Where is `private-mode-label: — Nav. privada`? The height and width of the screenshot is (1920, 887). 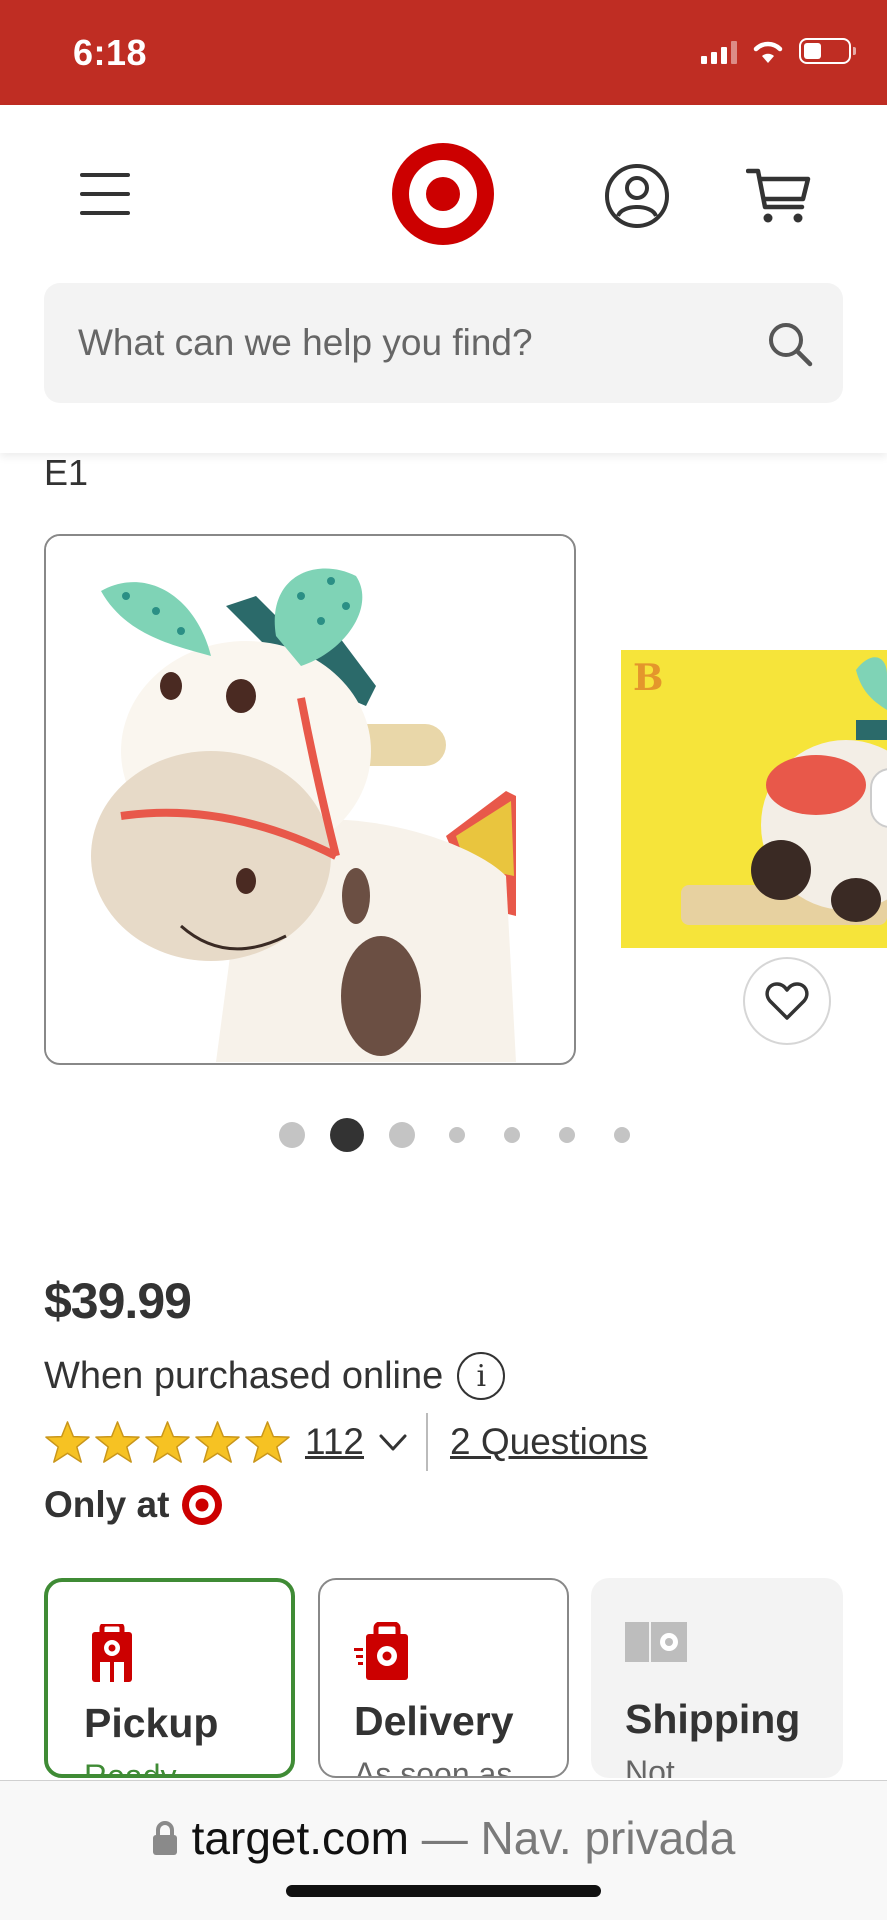
private-mode-label: — Nav. privada is located at coordinates (578, 1838).